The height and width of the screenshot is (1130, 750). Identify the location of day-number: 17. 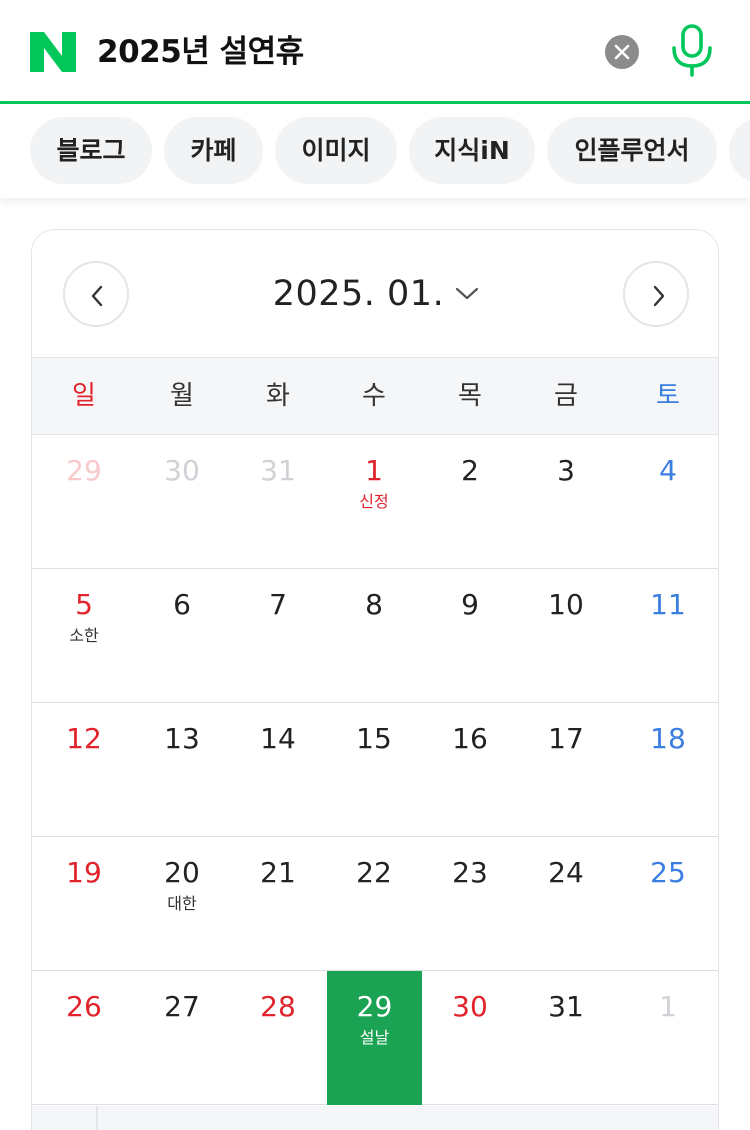
(566, 738).